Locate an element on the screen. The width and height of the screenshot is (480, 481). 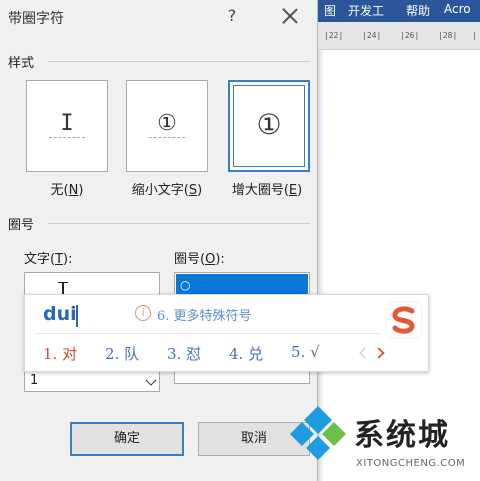
info-icon: i is located at coordinates (143, 313).